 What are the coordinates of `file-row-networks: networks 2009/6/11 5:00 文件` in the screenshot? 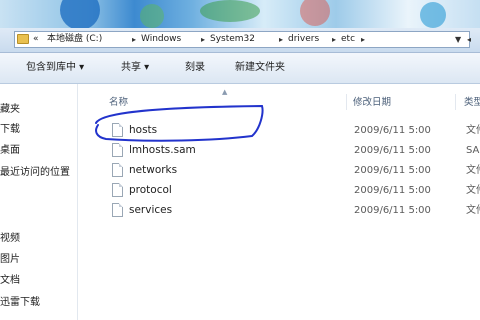 It's located at (294, 171).